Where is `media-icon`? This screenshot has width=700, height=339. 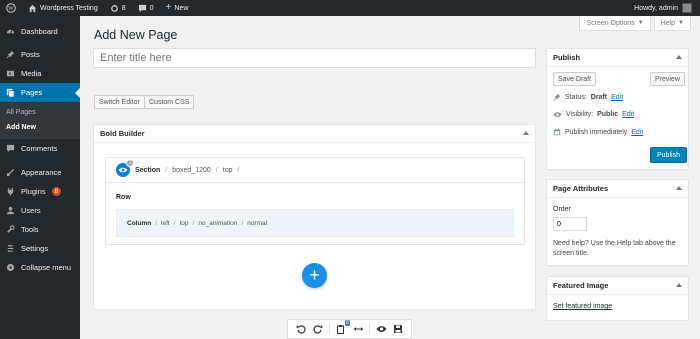 media-icon is located at coordinates (10, 73).